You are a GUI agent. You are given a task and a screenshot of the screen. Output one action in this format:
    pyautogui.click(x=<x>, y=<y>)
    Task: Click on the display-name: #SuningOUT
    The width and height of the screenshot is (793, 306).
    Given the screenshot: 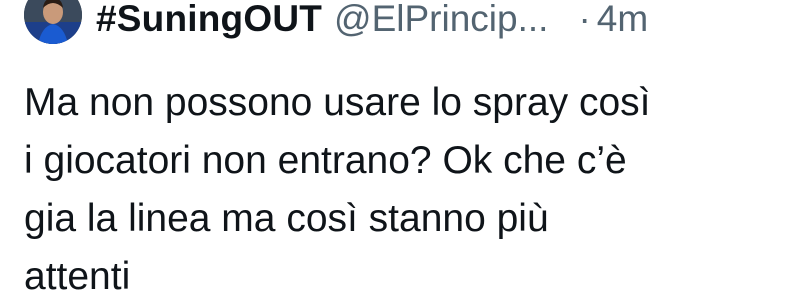 What is the action you would take?
    pyautogui.click(x=209, y=20)
    